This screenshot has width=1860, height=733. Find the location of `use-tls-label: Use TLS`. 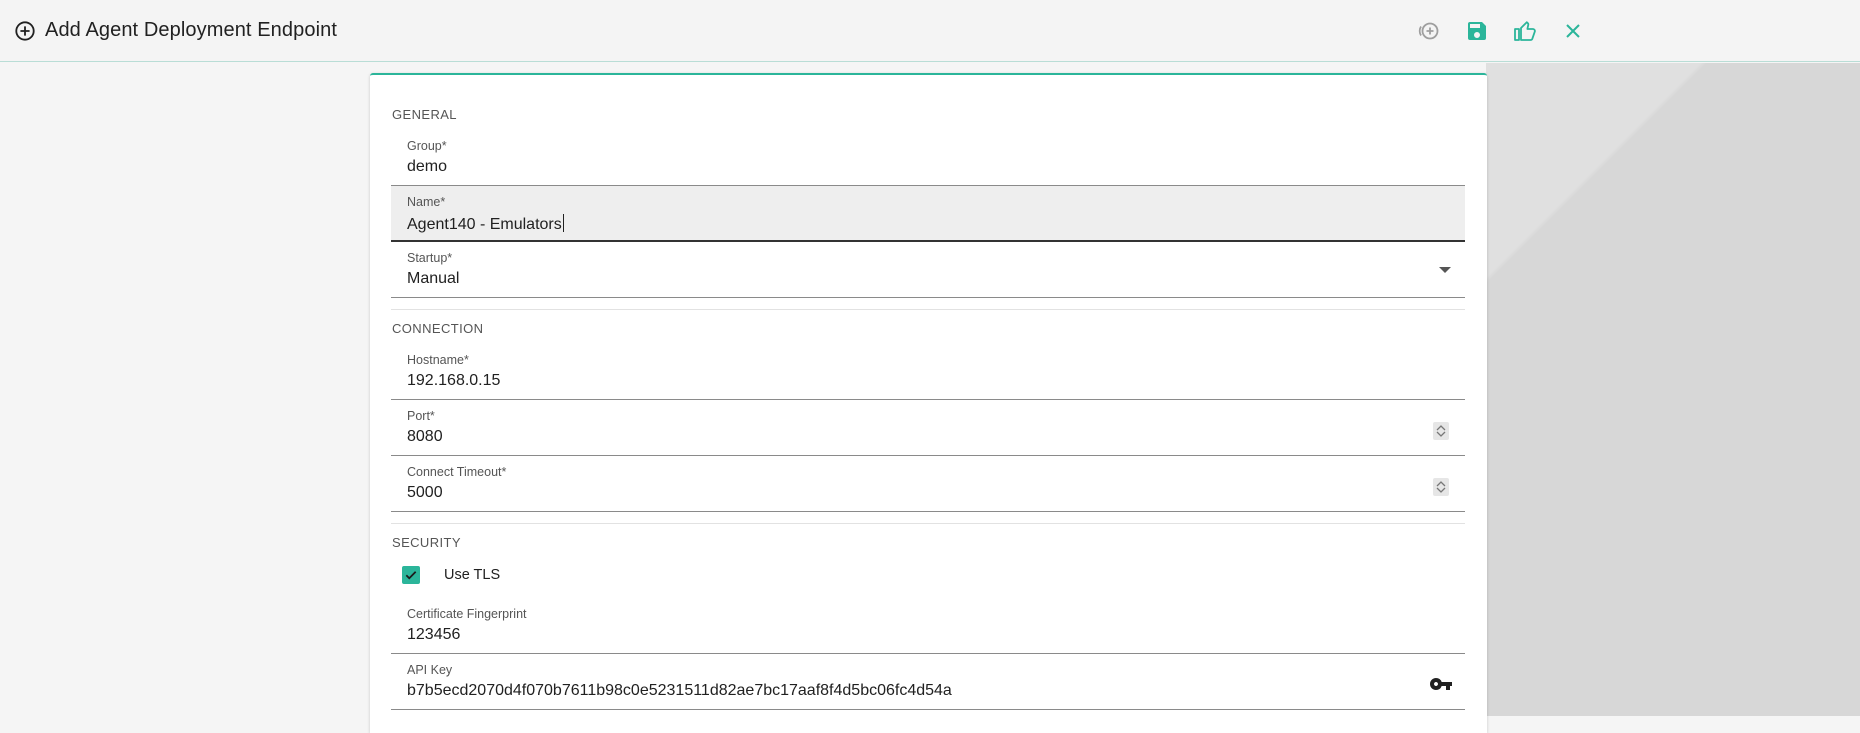

use-tls-label: Use TLS is located at coordinates (472, 575).